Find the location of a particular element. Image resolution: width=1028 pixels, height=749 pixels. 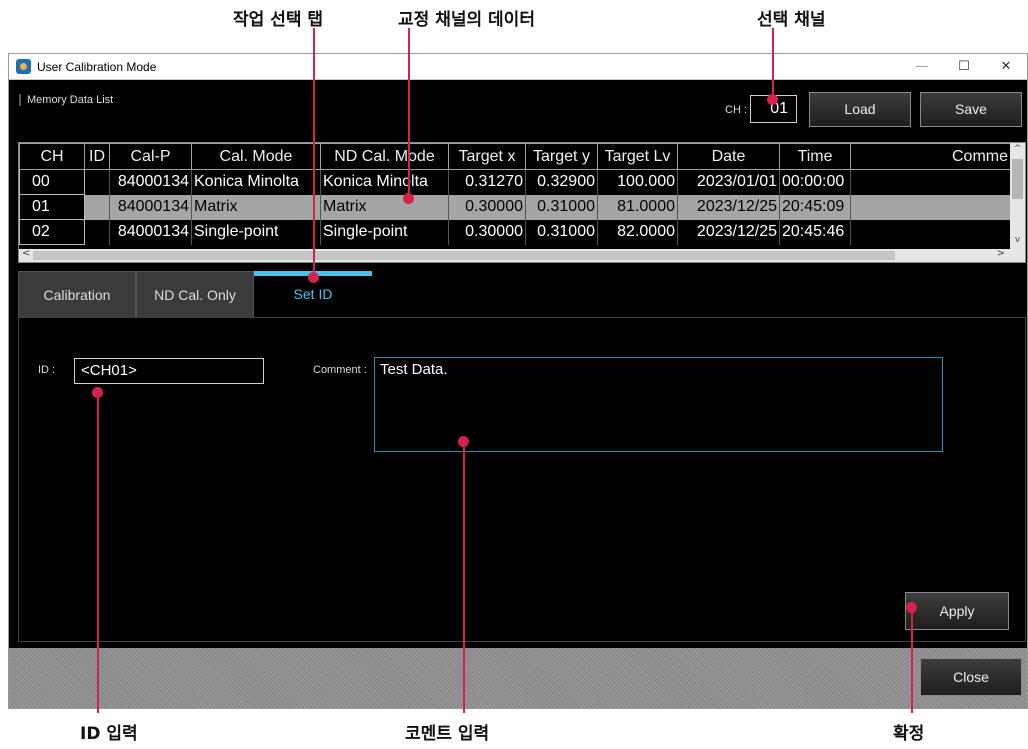

memory-data-list-label: Memory Data List is located at coordinates (66, 100).